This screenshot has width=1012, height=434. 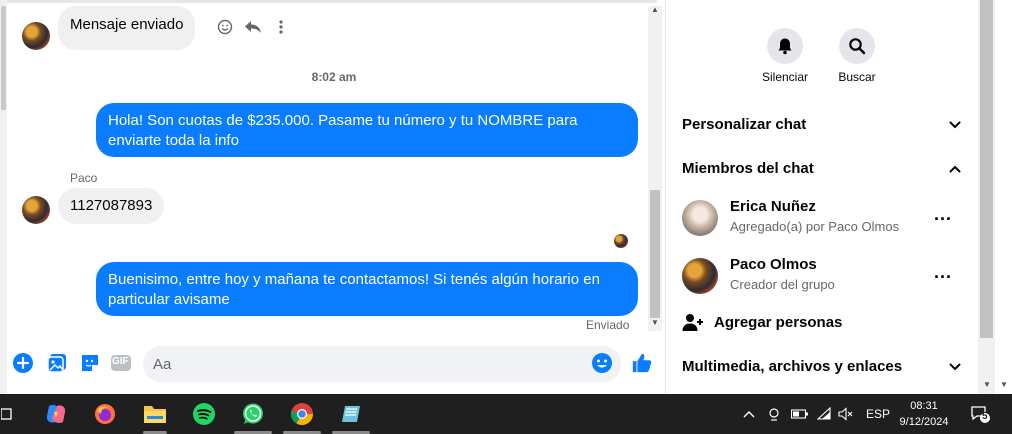 I want to click on scroll-up-icon: ▲, so click(x=655, y=9).